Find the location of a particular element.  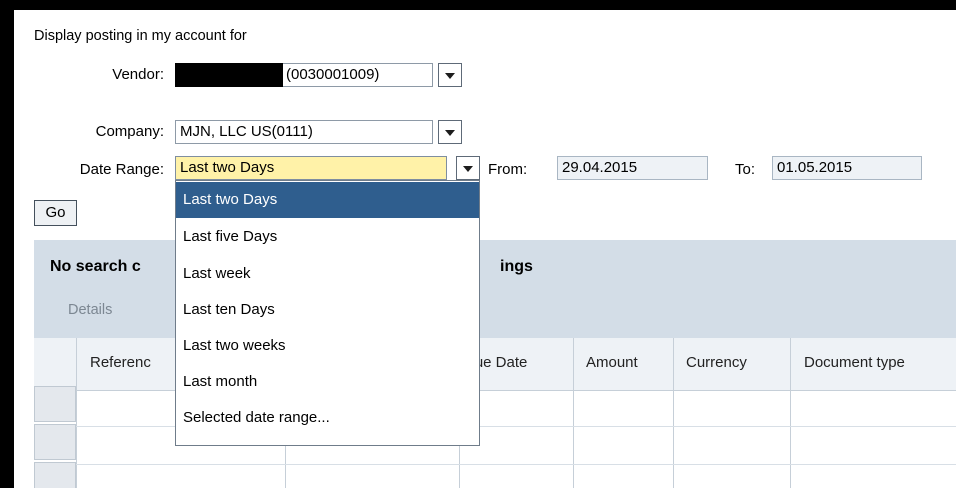

to-date-field: 01.05.2015 is located at coordinates (847, 168).